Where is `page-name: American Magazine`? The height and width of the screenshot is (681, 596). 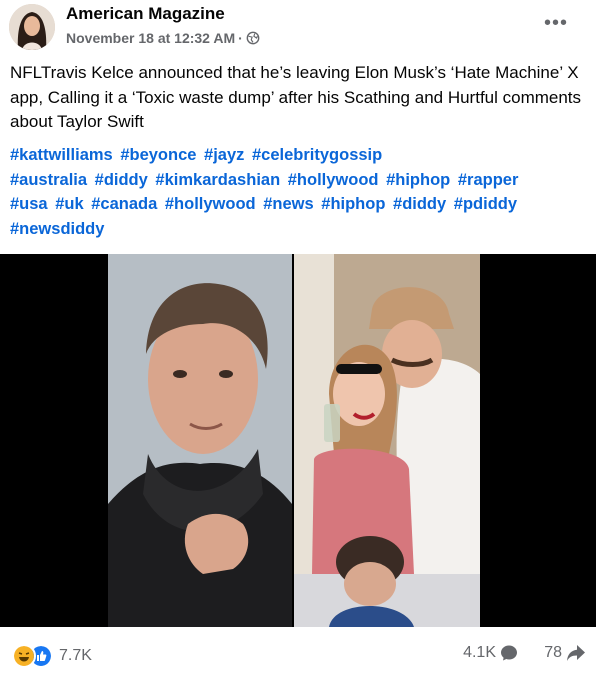 page-name: American Magazine is located at coordinates (145, 14).